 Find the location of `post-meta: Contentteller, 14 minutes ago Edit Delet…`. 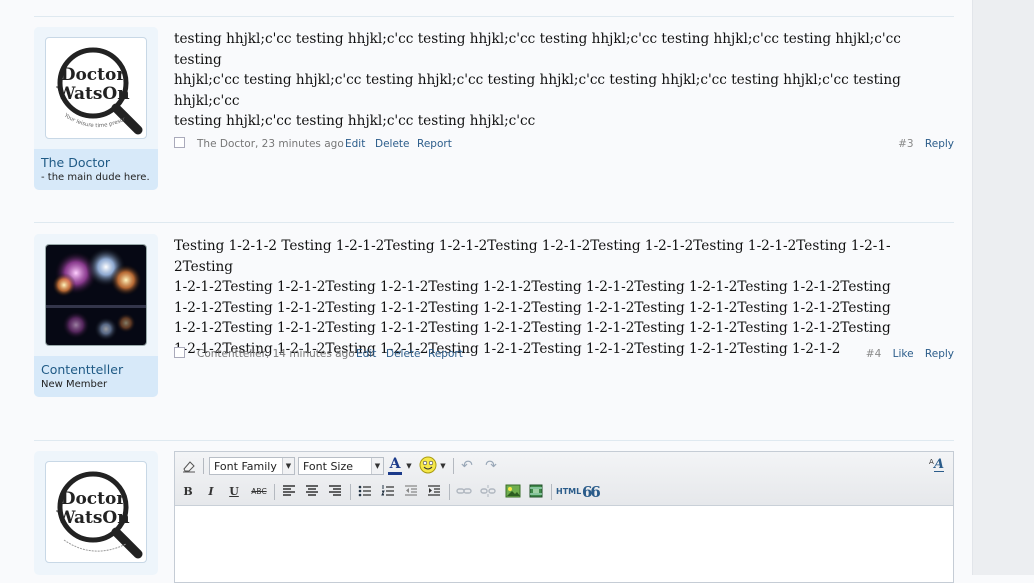

post-meta: Contentteller, 14 minutes ago Edit Delet… is located at coordinates (564, 354).